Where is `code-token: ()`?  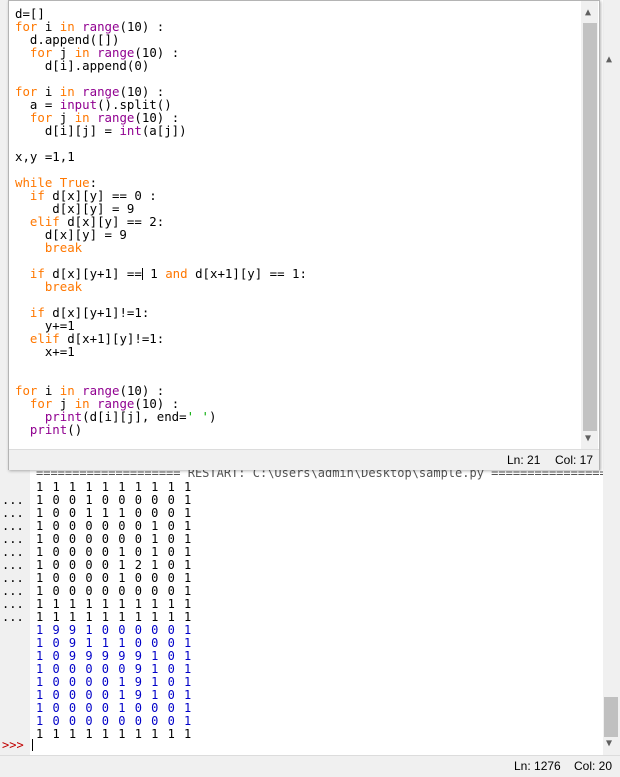
code-token: () is located at coordinates (75, 429).